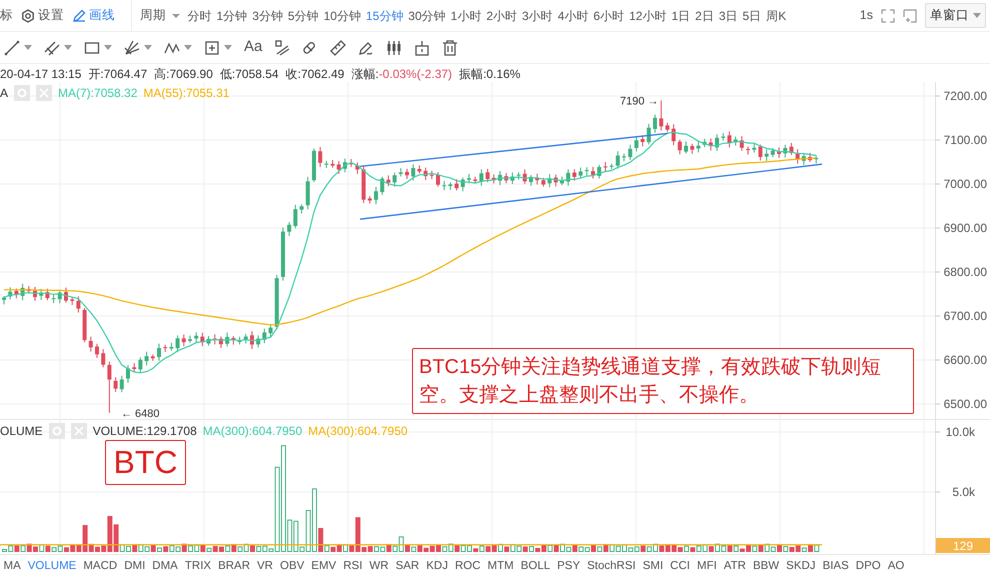 Image resolution: width=990 pixels, height=578 pixels. What do you see at coordinates (776, 15) in the screenshot?
I see `interval-tab: 周K` at bounding box center [776, 15].